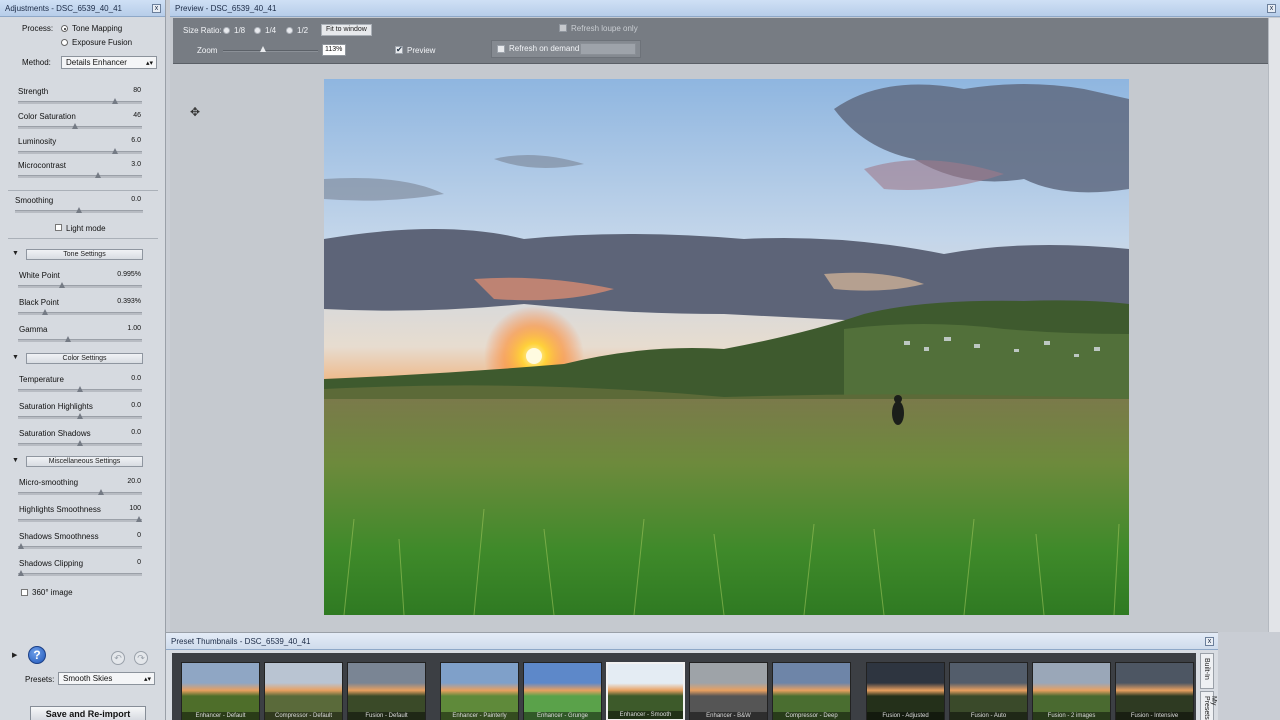 The image size is (1280, 720). What do you see at coordinates (80, 285) in the screenshot?
I see `white-point-slider` at bounding box center [80, 285].